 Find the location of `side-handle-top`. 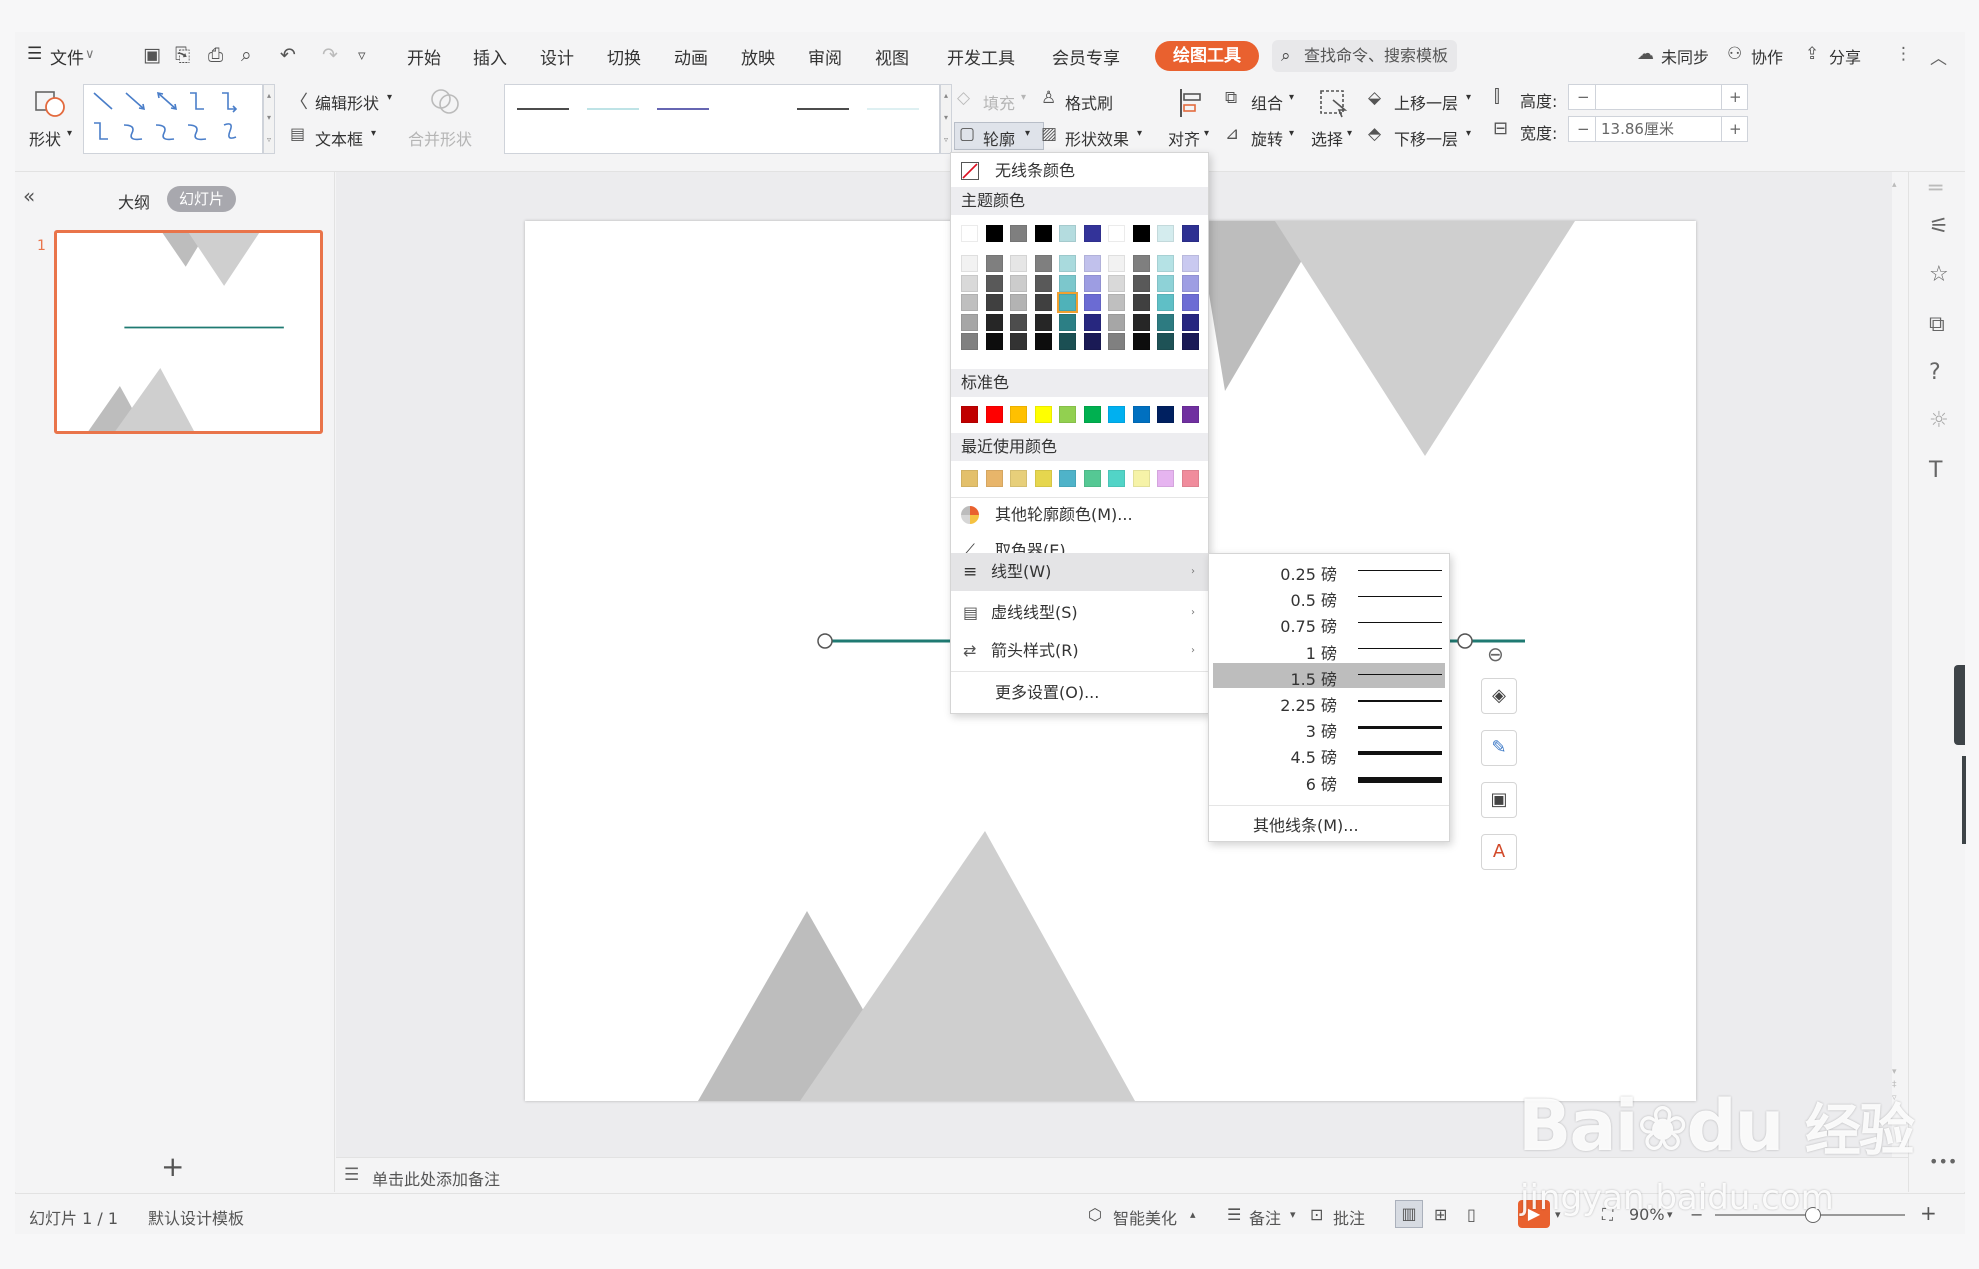

side-handle-top is located at coordinates (1959, 705).